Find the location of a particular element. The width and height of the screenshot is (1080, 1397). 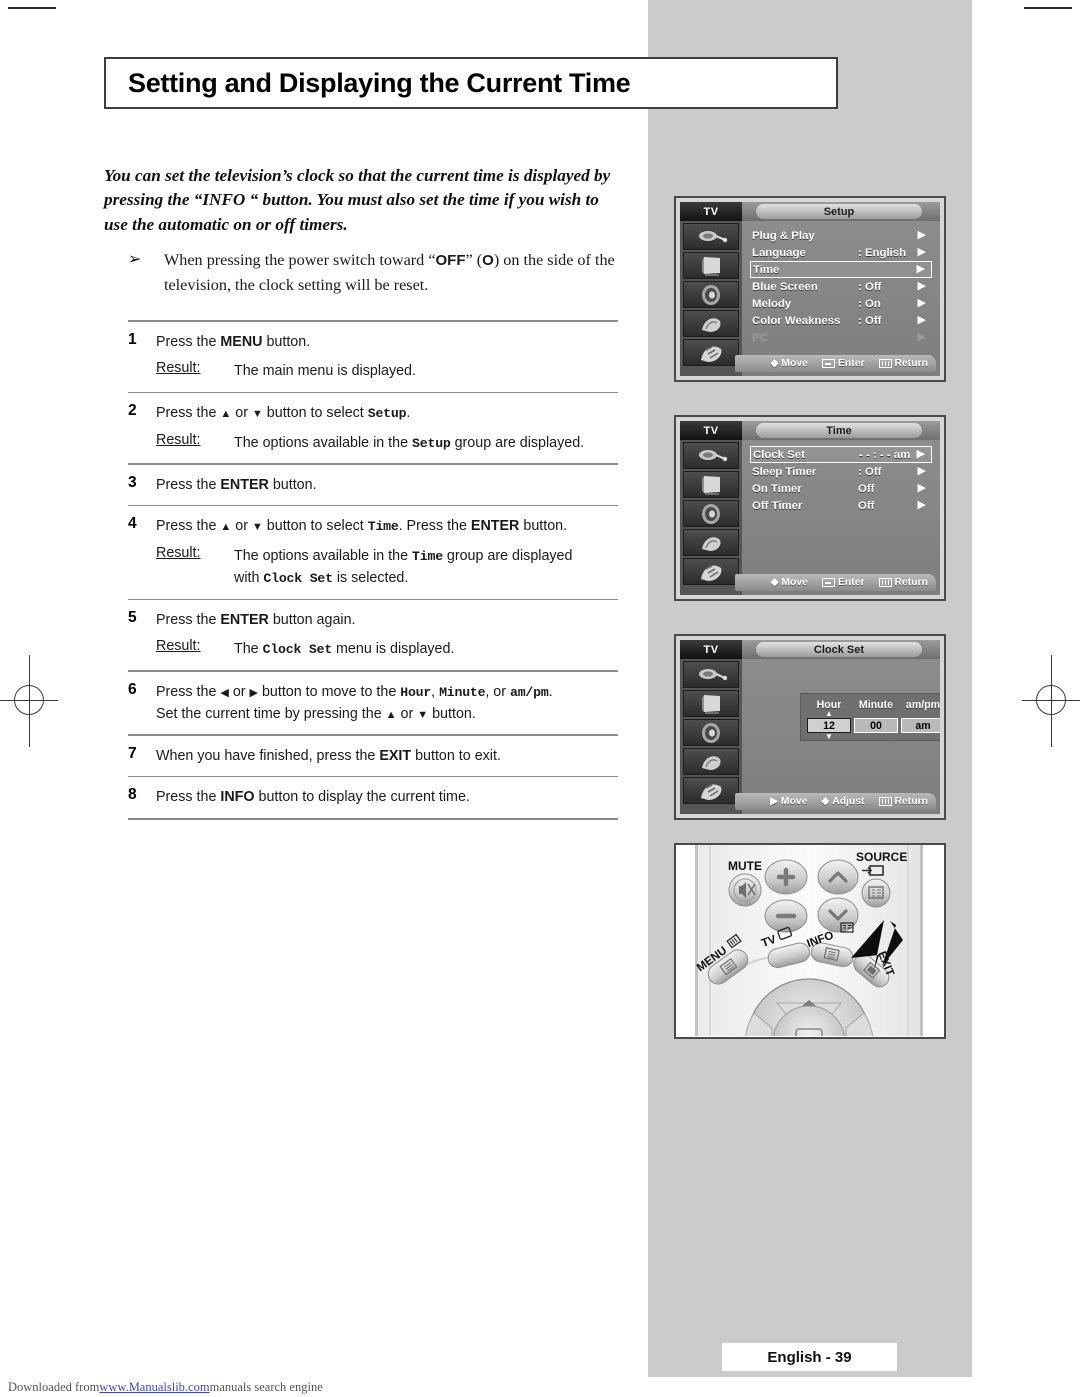

osd-row-melody: Melody : On ▶ is located at coordinates (841, 303).